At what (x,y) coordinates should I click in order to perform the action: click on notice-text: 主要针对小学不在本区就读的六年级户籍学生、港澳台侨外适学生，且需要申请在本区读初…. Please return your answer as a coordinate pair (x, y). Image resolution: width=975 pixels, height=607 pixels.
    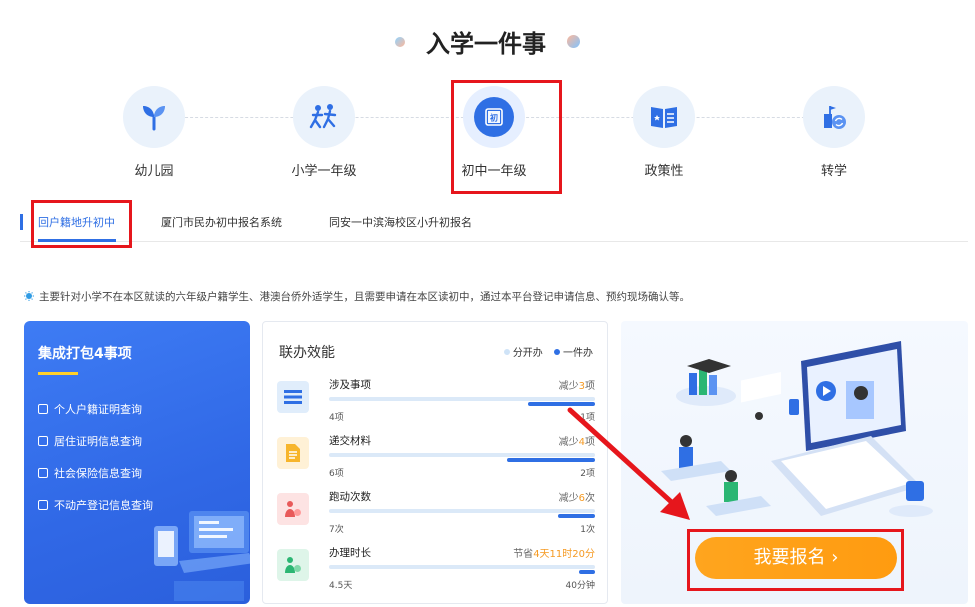
    Looking at the image, I should click on (364, 297).